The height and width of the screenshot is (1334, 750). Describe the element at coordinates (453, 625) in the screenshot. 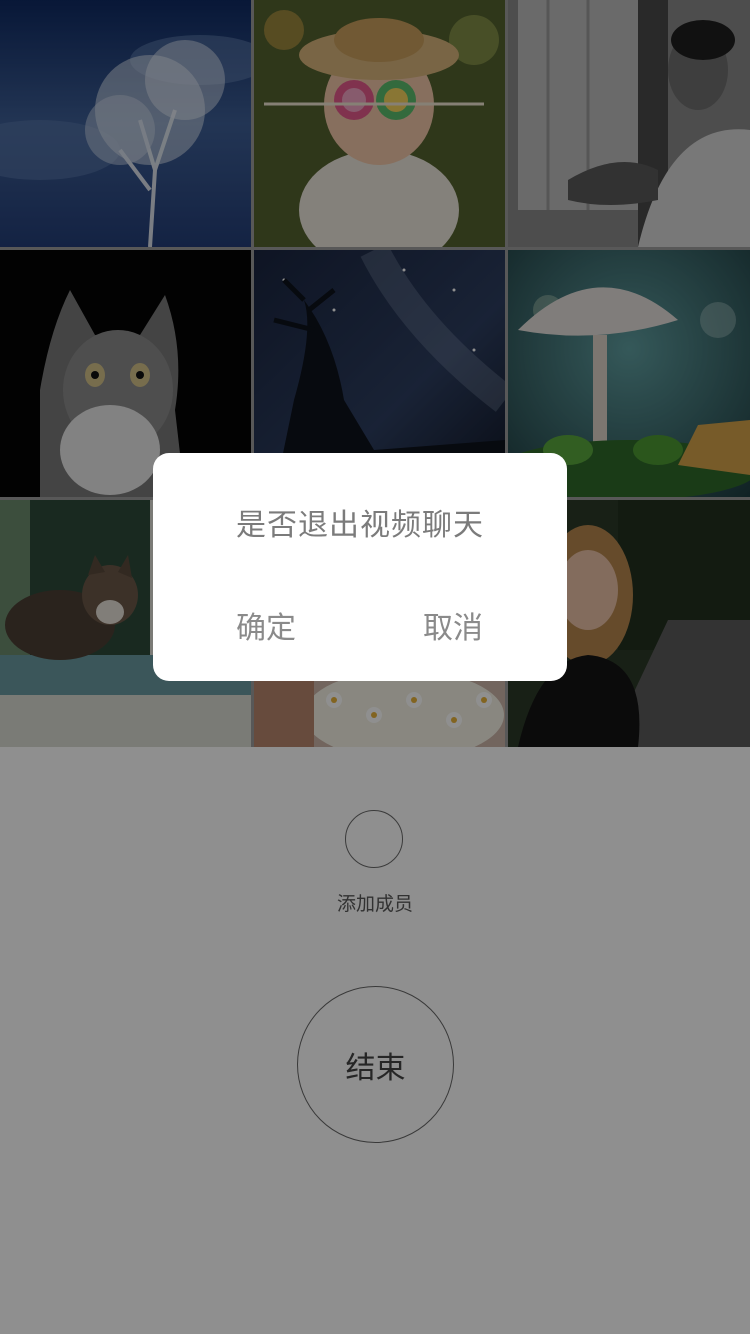

I see `cancel-button: 取消` at that location.